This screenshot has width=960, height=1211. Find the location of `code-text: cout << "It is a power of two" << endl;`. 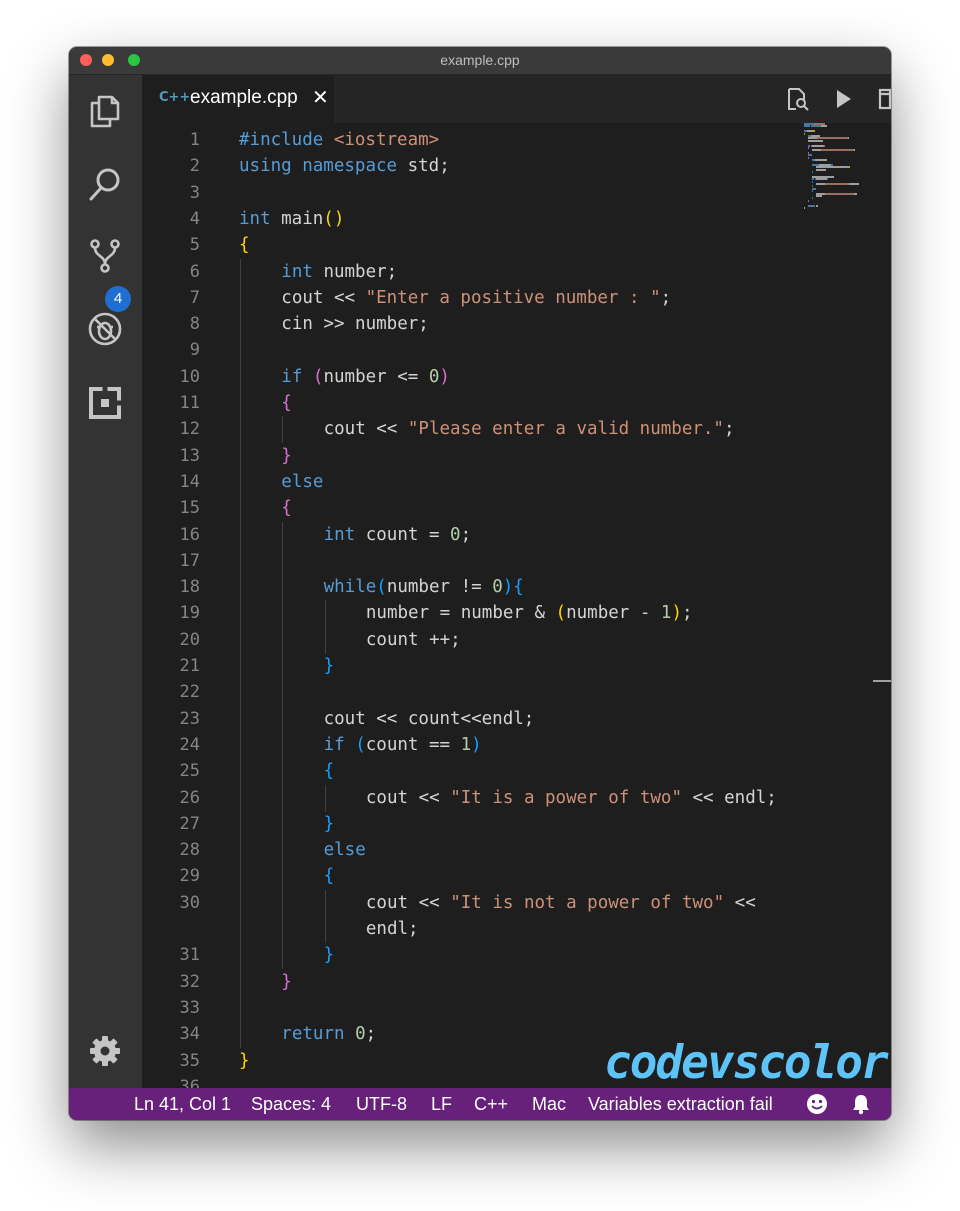

code-text: cout << "It is a power of two" << endl; is located at coordinates (571, 798).